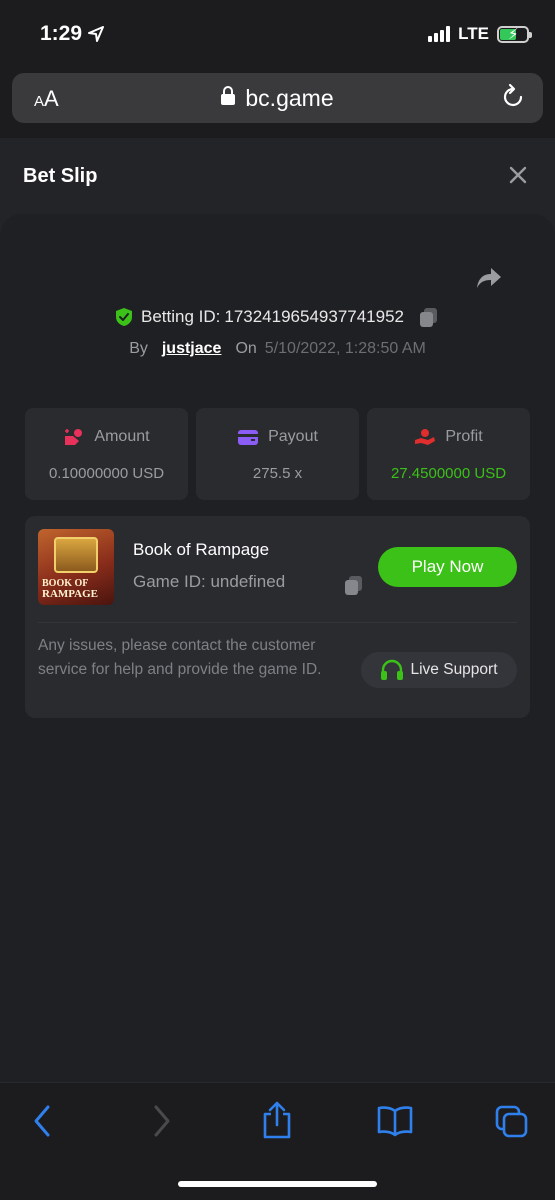 The width and height of the screenshot is (555, 1200). What do you see at coordinates (122, 436) in the screenshot?
I see `amount-label: Amount` at bounding box center [122, 436].